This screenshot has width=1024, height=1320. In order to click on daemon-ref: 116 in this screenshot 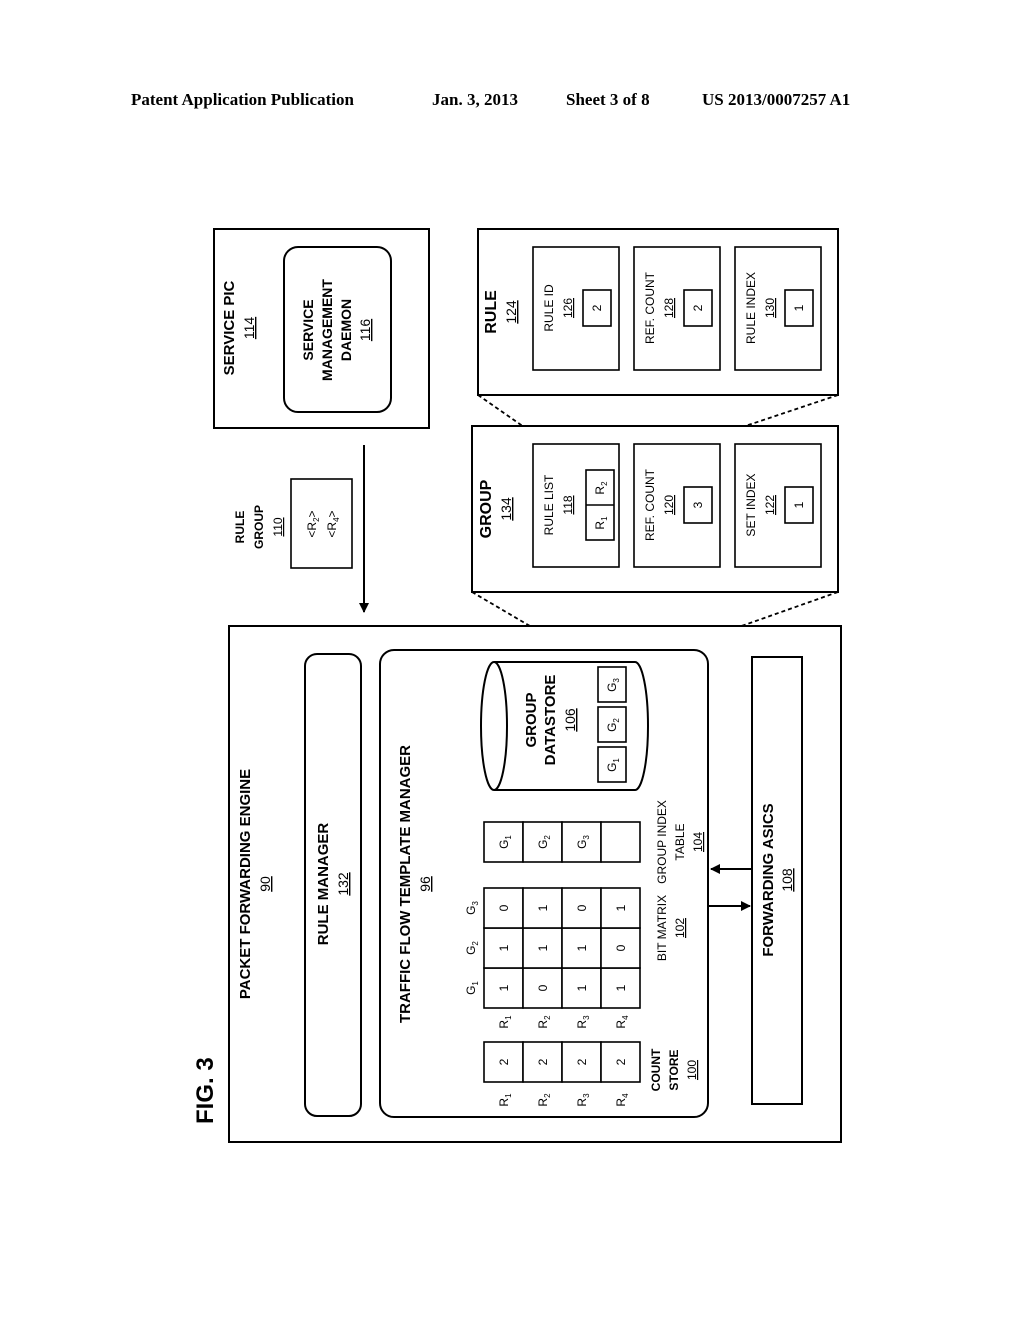, I will do `click(365, 330)`.